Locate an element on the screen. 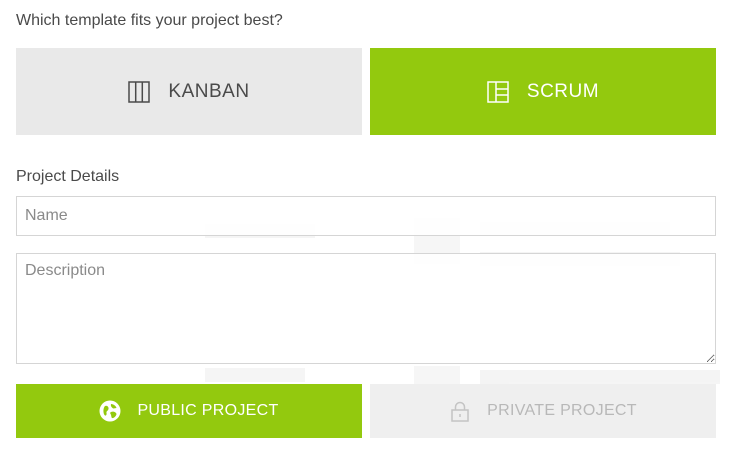  private-project-button: PRIVATE PROJECT is located at coordinates (543, 411).